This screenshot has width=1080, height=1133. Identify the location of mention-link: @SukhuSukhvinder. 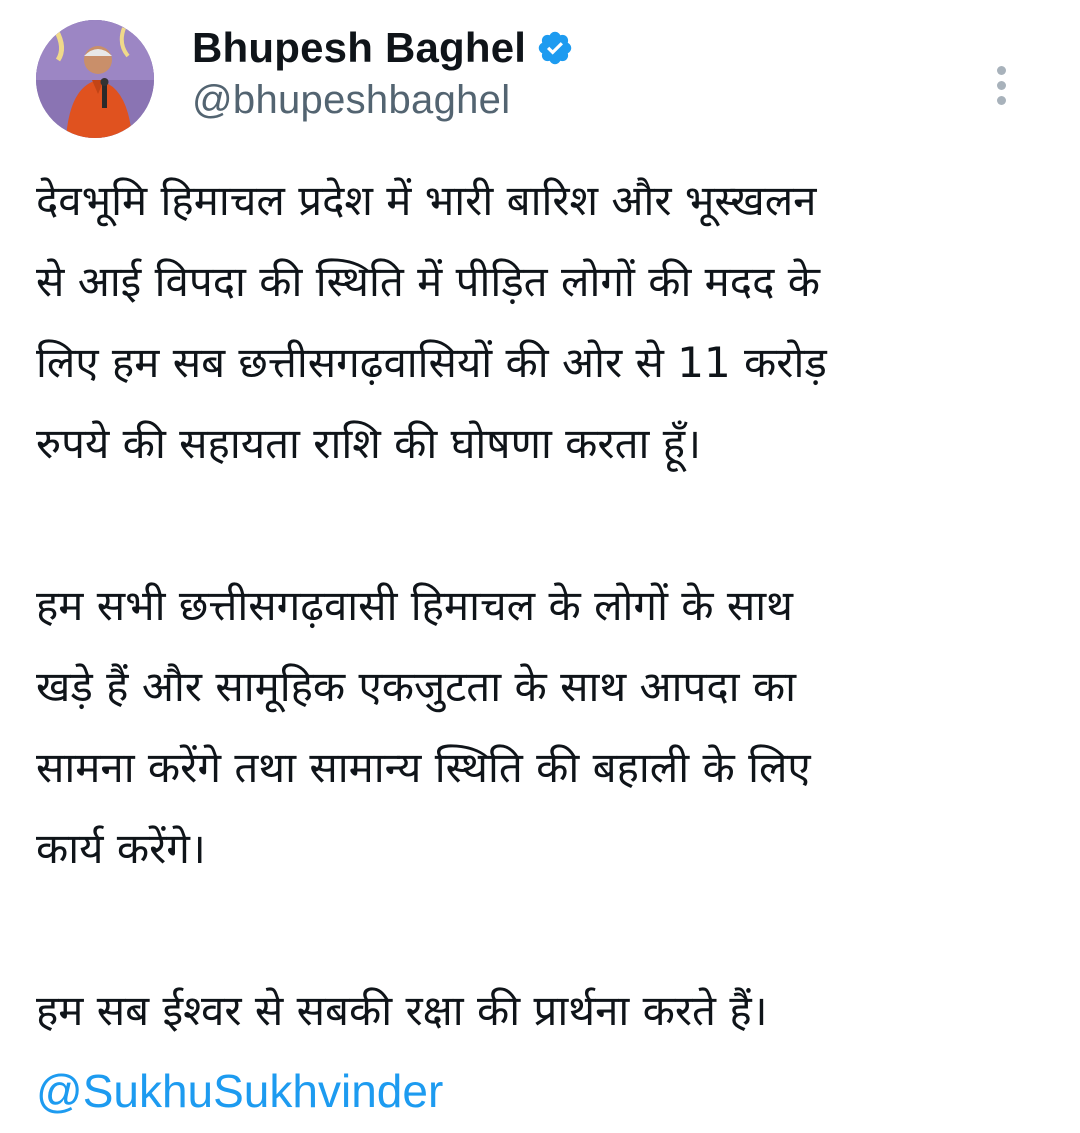
(239, 1091).